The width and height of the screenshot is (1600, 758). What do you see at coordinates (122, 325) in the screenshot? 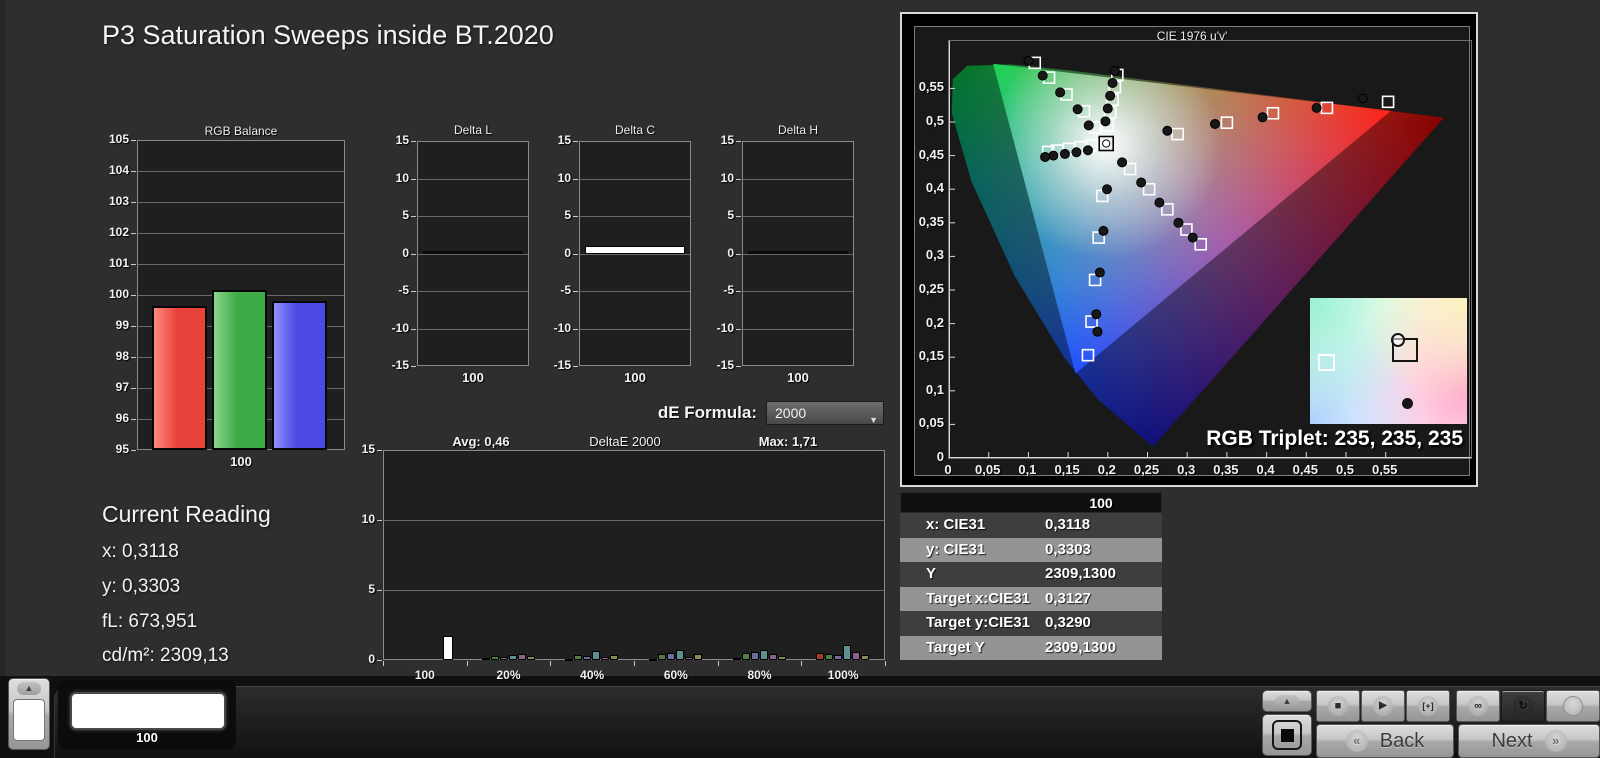
I see `y-axis-tick-label: 99` at bounding box center [122, 325].